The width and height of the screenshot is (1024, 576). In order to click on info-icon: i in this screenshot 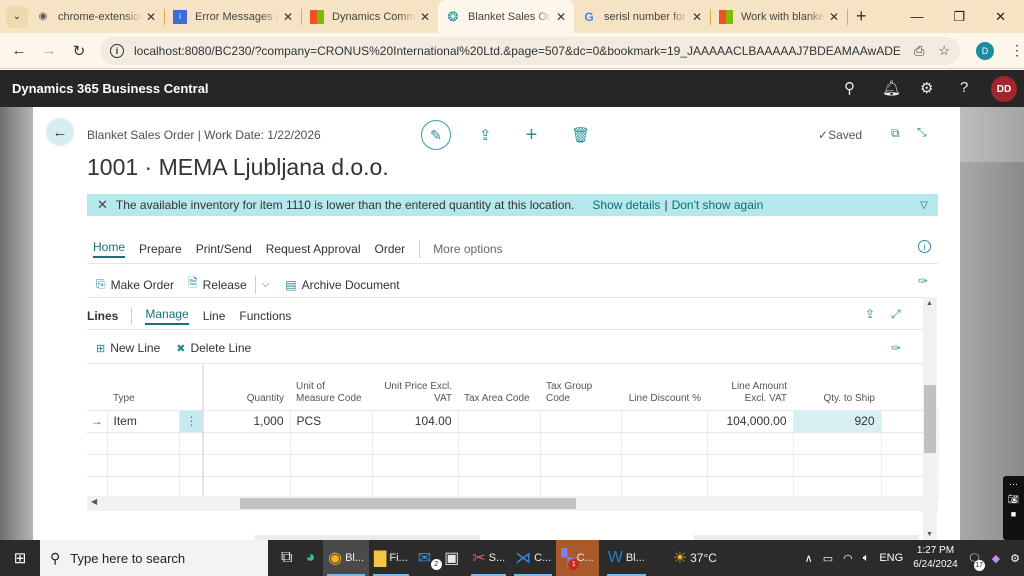, I will do `click(924, 246)`.